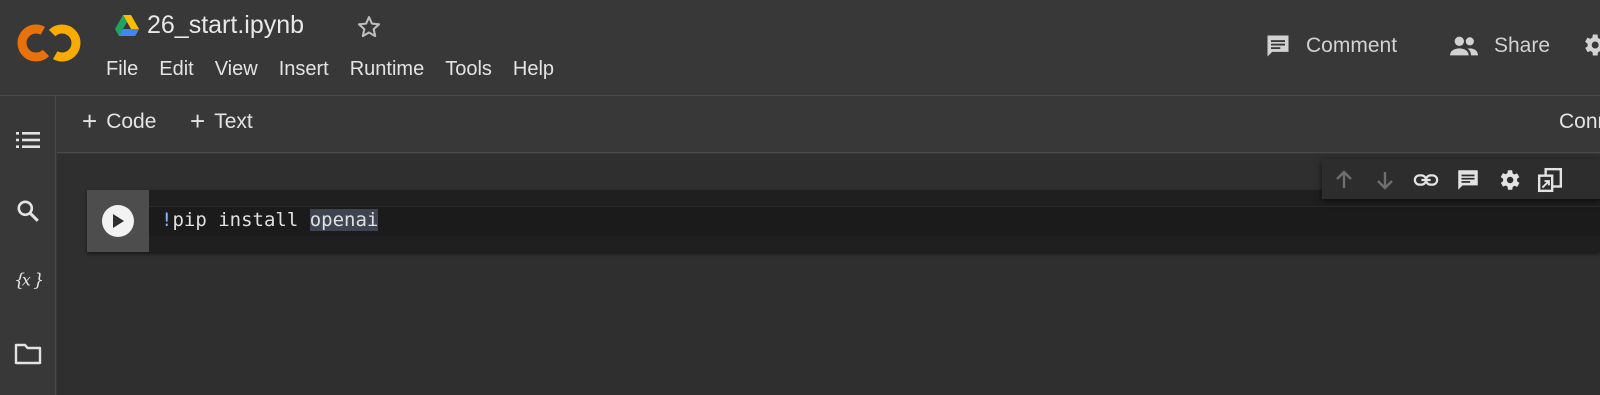 This screenshot has height=395, width=1600. I want to click on menu-insert: Insert, so click(304, 69).